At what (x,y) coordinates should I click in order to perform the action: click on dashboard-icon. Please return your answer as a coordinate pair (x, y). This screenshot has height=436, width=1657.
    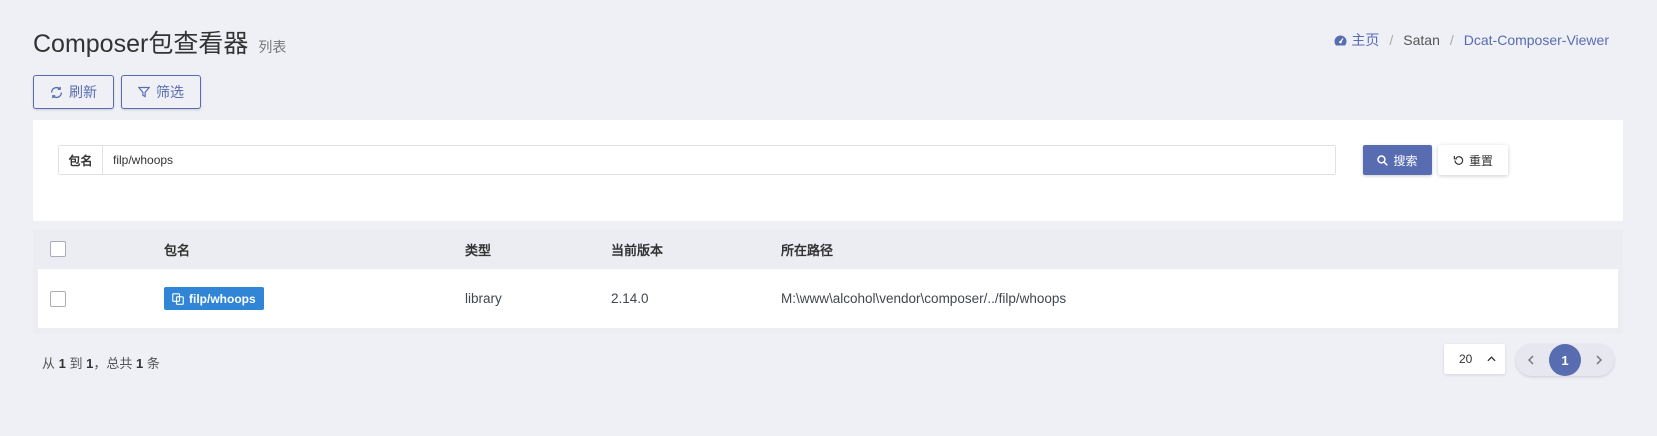
    Looking at the image, I should click on (1340, 40).